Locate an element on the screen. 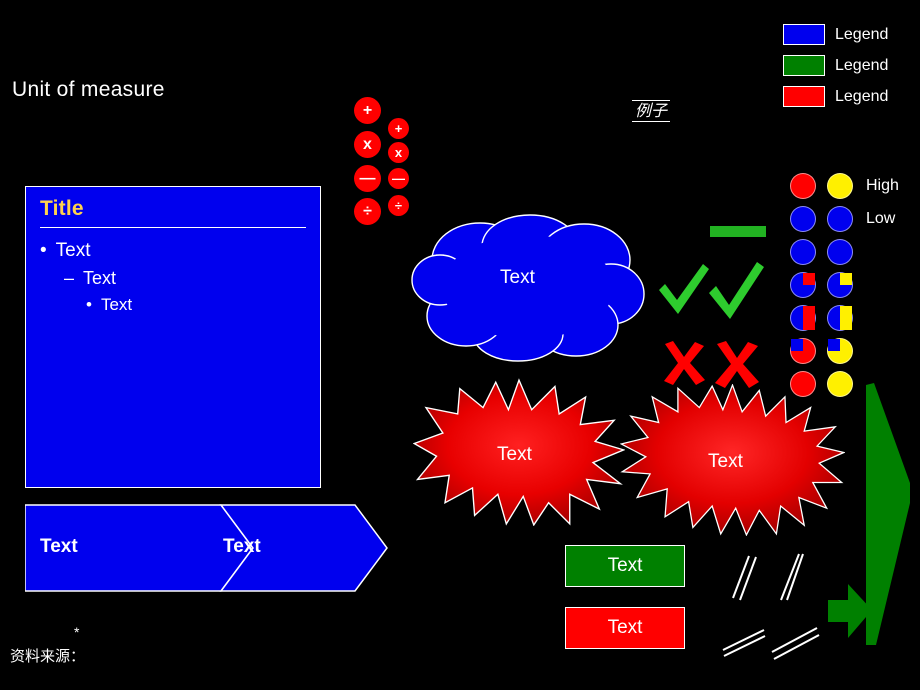 Image resolution: width=920 pixels, height=690 pixels. status-box-red: Text is located at coordinates (625, 628).